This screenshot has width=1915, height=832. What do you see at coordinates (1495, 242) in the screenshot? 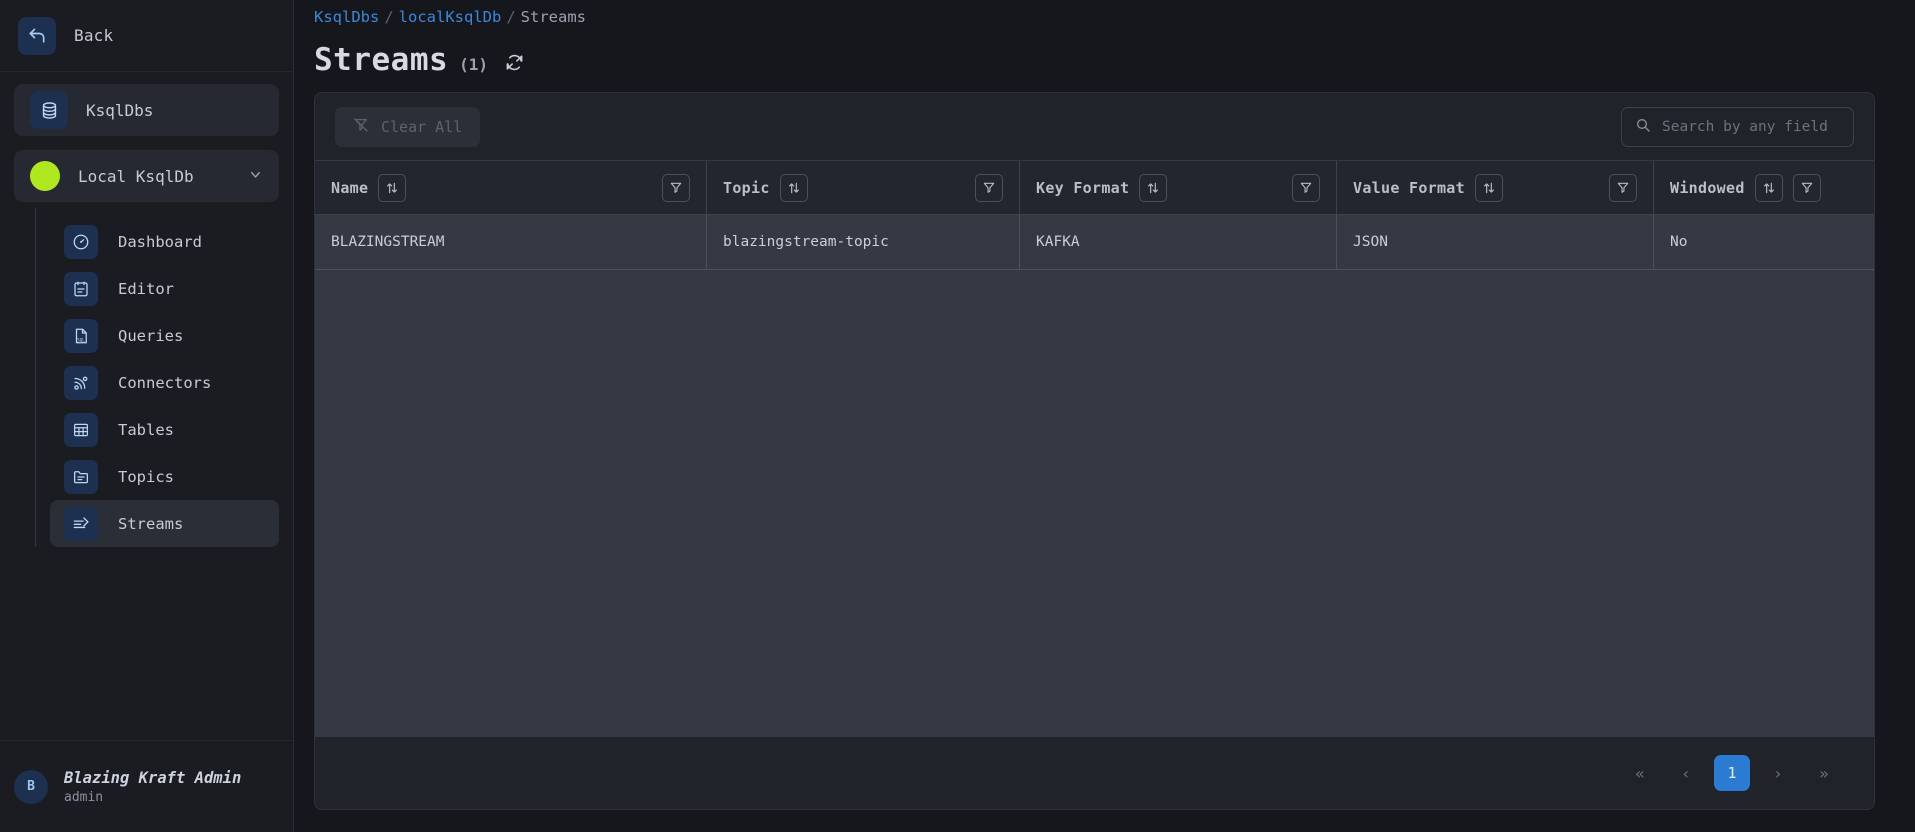
I see `cell-value-format: JSON` at bounding box center [1495, 242].